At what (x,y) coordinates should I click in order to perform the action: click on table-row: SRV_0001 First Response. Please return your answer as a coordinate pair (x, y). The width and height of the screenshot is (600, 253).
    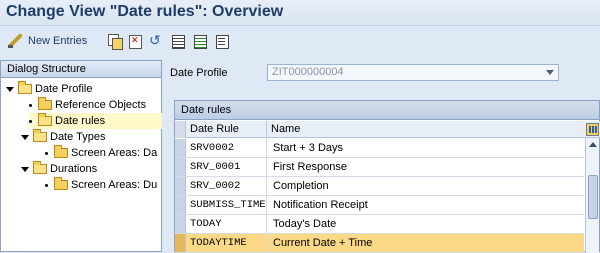
    Looking at the image, I should click on (379, 167).